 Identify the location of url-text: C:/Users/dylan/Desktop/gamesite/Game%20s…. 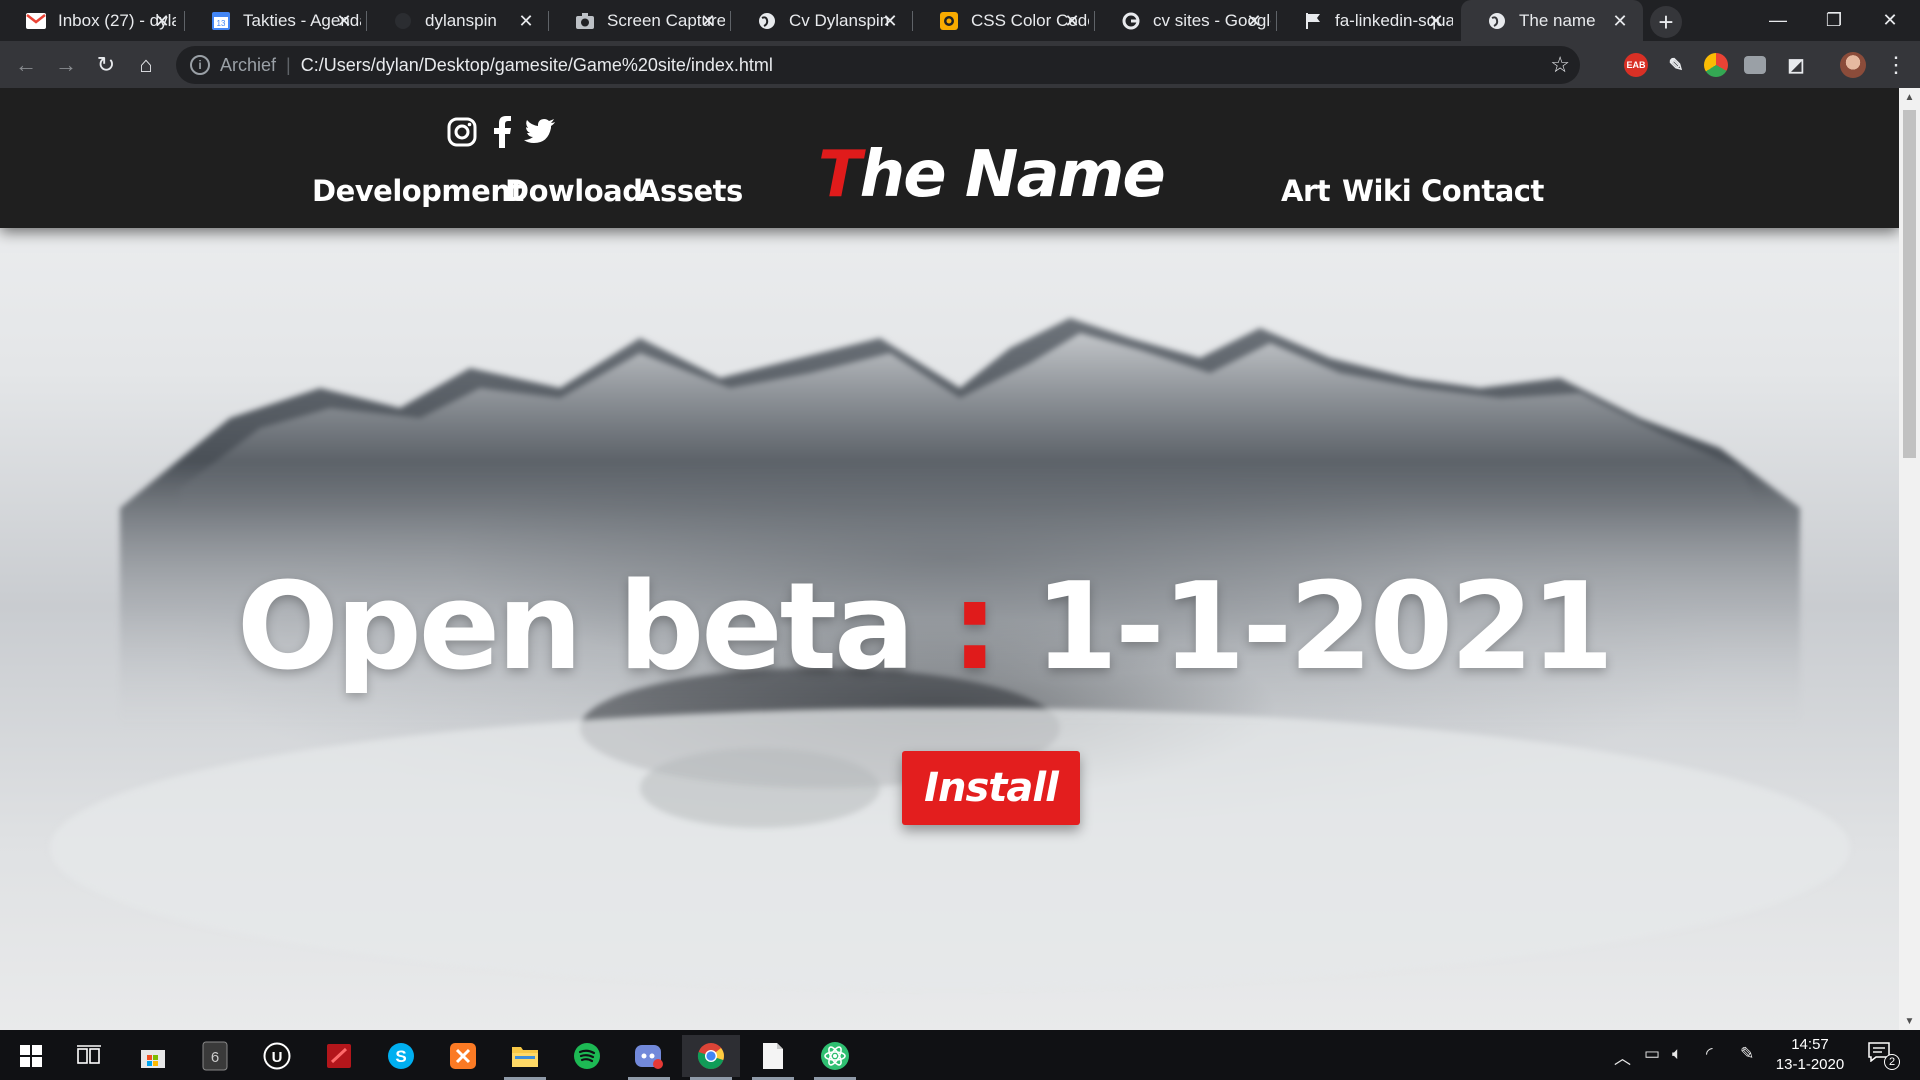
(537, 65).